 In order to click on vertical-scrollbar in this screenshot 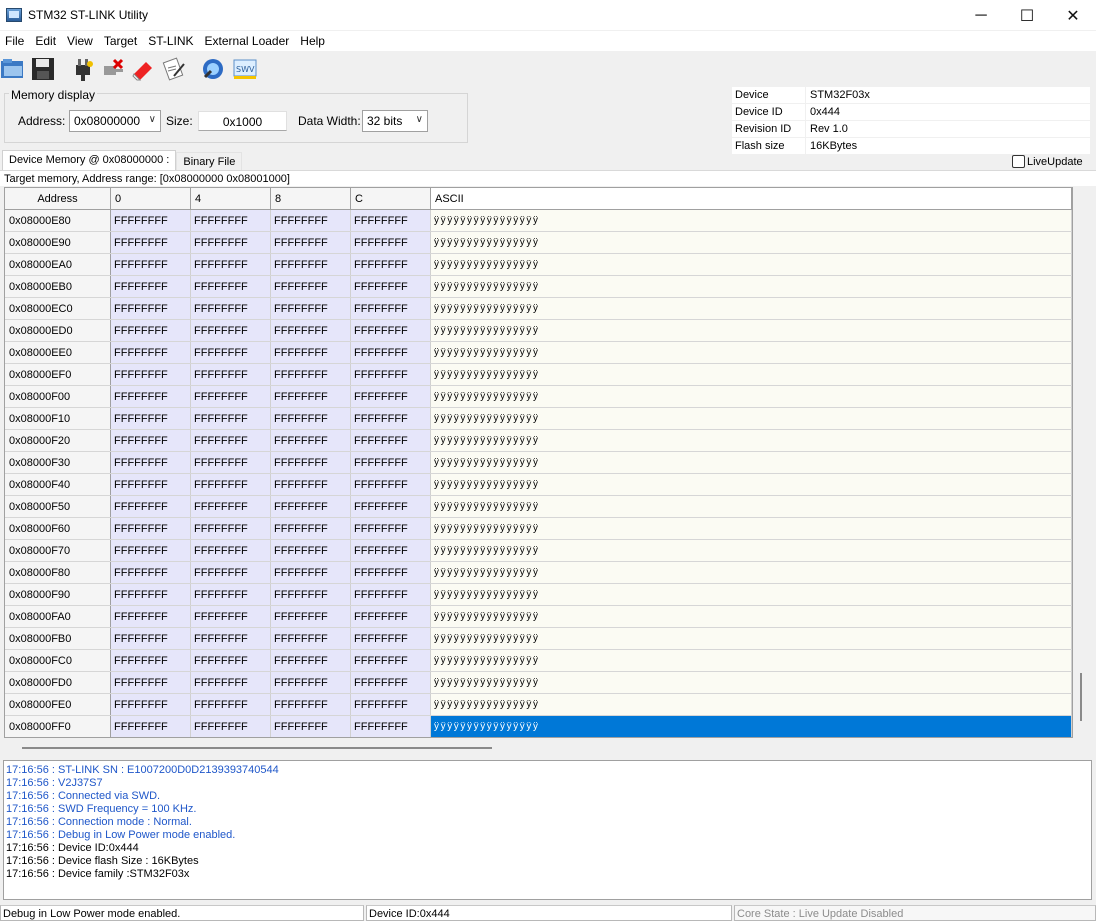, I will do `click(1081, 462)`.